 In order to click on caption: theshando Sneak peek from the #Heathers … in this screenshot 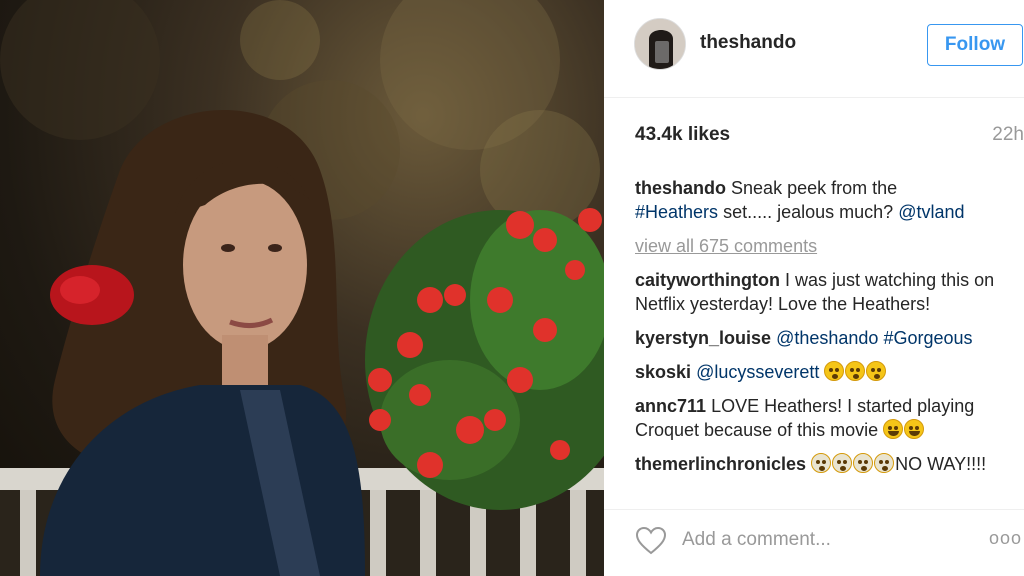, I will do `click(828, 200)`.